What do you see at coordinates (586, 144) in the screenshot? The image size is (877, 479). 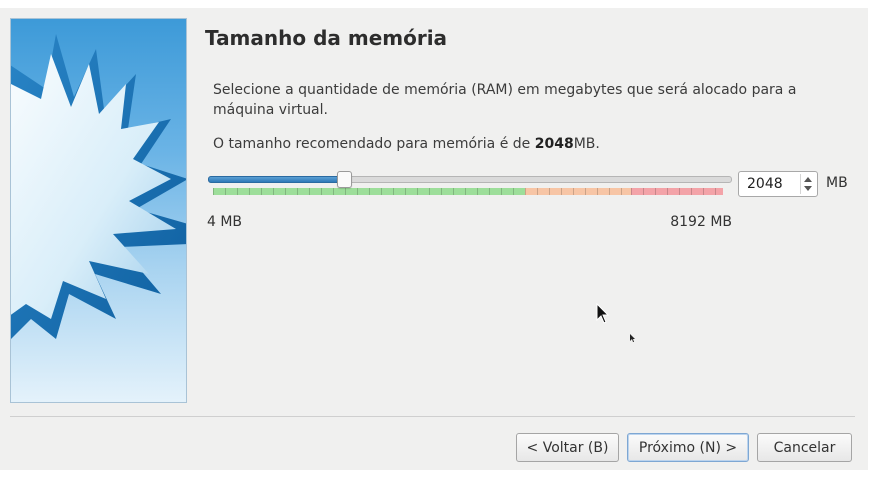 I see `recommendation-suffix: MB.` at bounding box center [586, 144].